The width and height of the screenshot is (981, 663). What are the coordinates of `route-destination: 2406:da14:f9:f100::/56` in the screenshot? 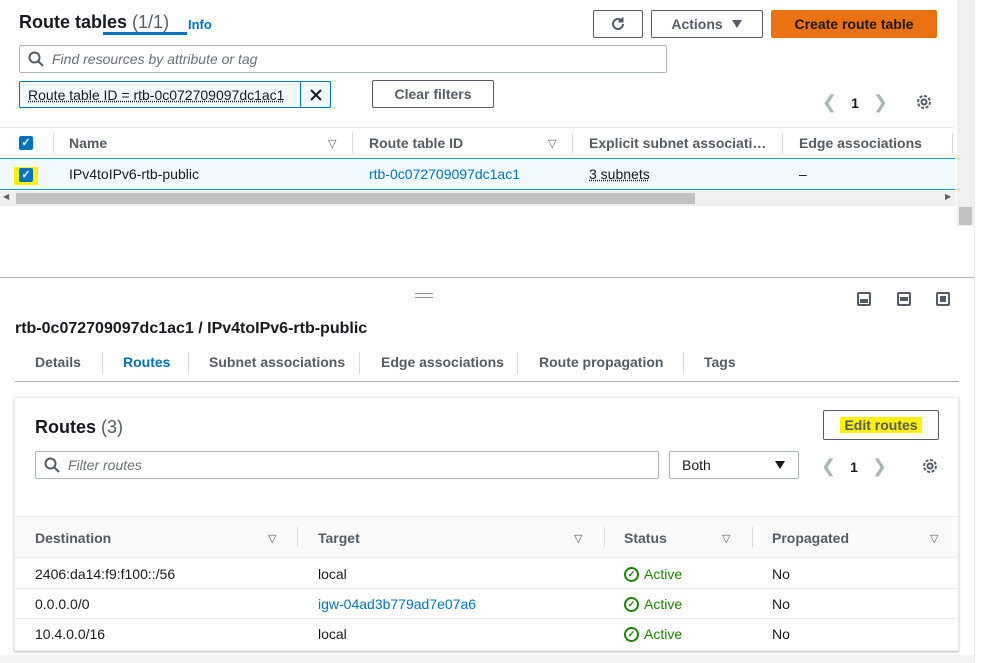 It's located at (105, 574).